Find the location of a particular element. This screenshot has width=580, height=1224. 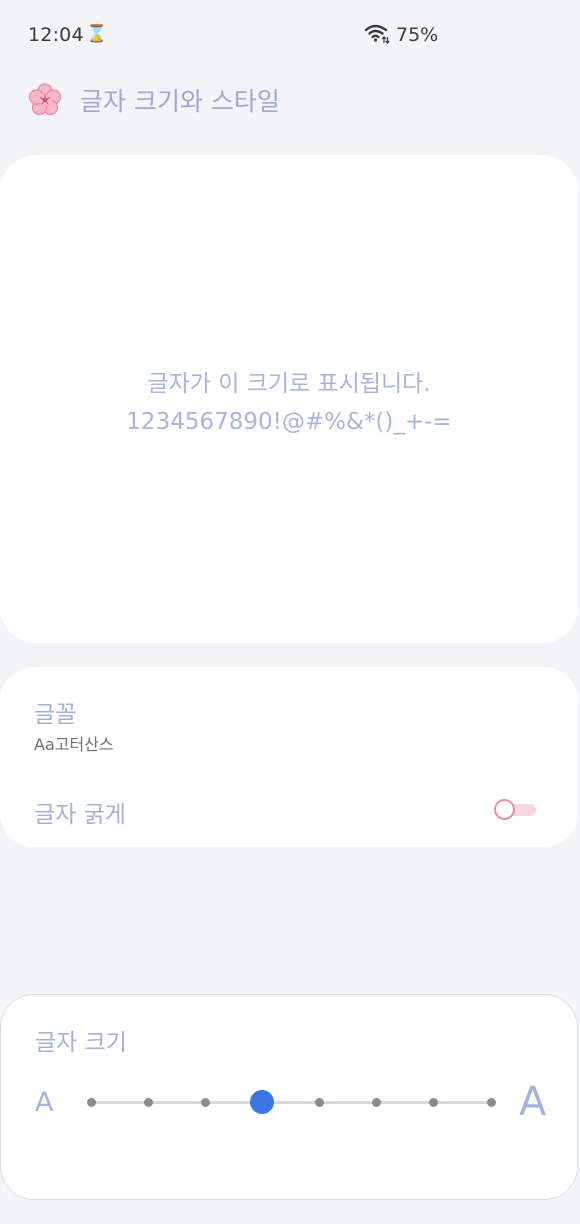

large-text-icon: A is located at coordinates (533, 1102).